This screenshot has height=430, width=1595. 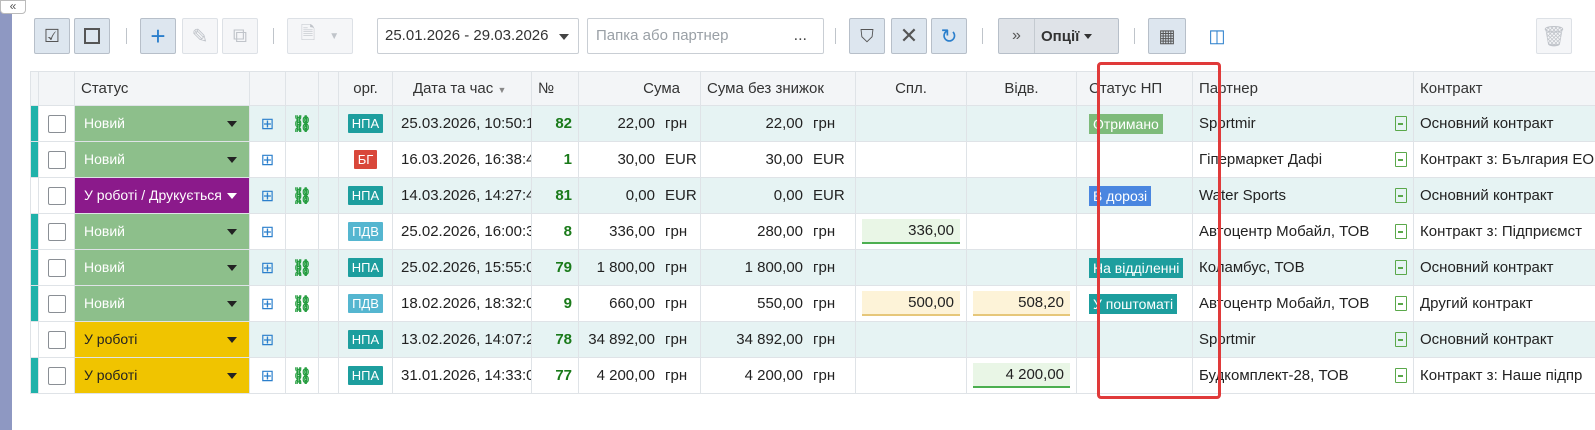 I want to click on column-header-number: №, so click(x=555, y=88).